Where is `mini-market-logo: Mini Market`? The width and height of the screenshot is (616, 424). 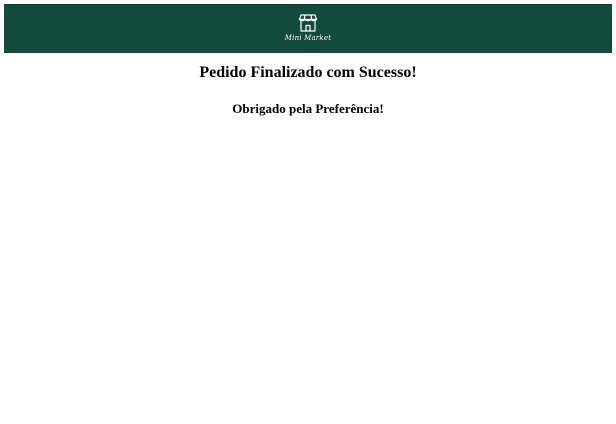 mini-market-logo: Mini Market is located at coordinates (308, 32).